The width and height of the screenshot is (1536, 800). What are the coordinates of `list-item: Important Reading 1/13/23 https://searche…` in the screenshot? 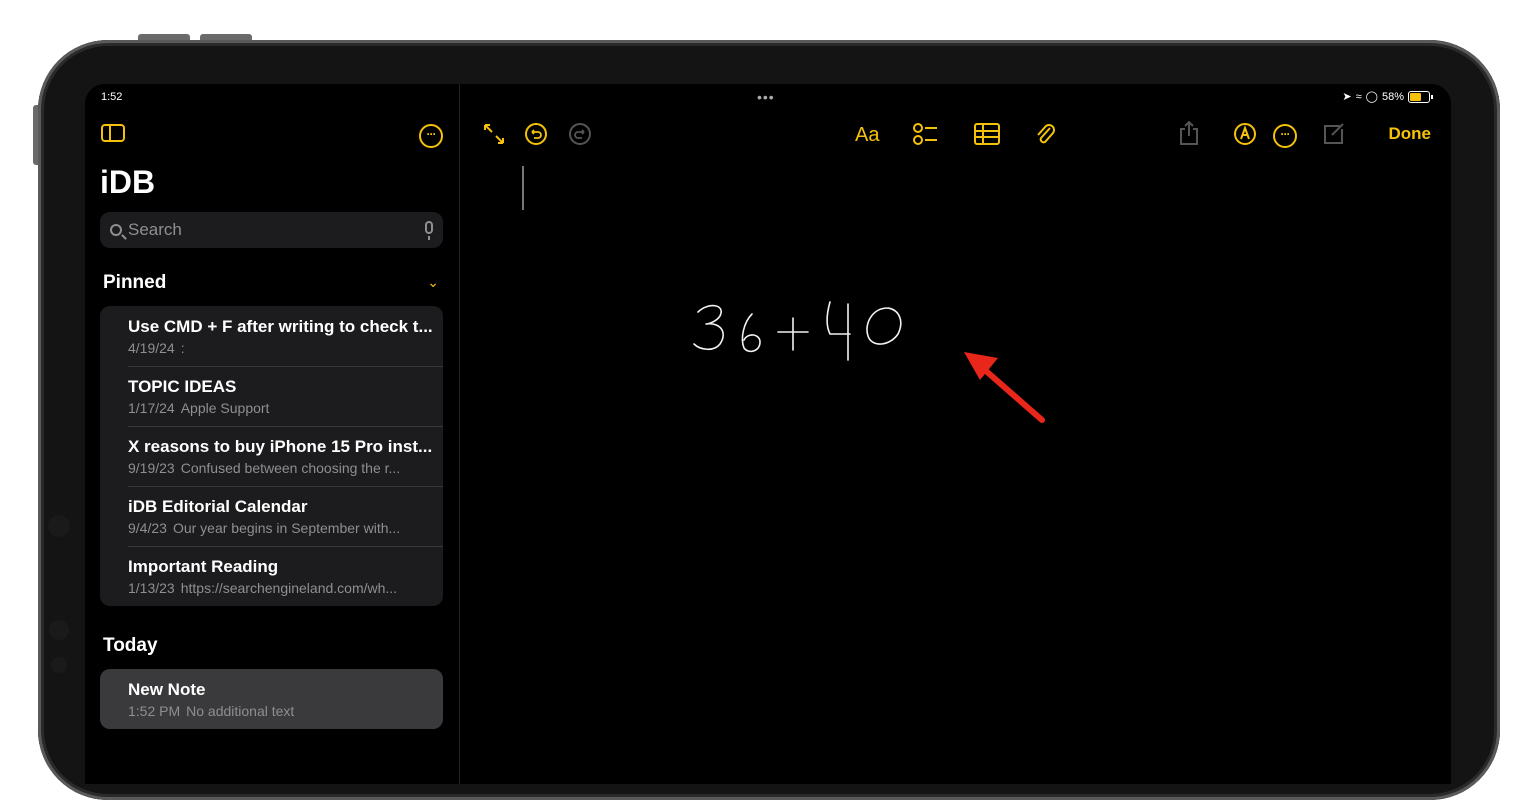 It's located at (271, 576).